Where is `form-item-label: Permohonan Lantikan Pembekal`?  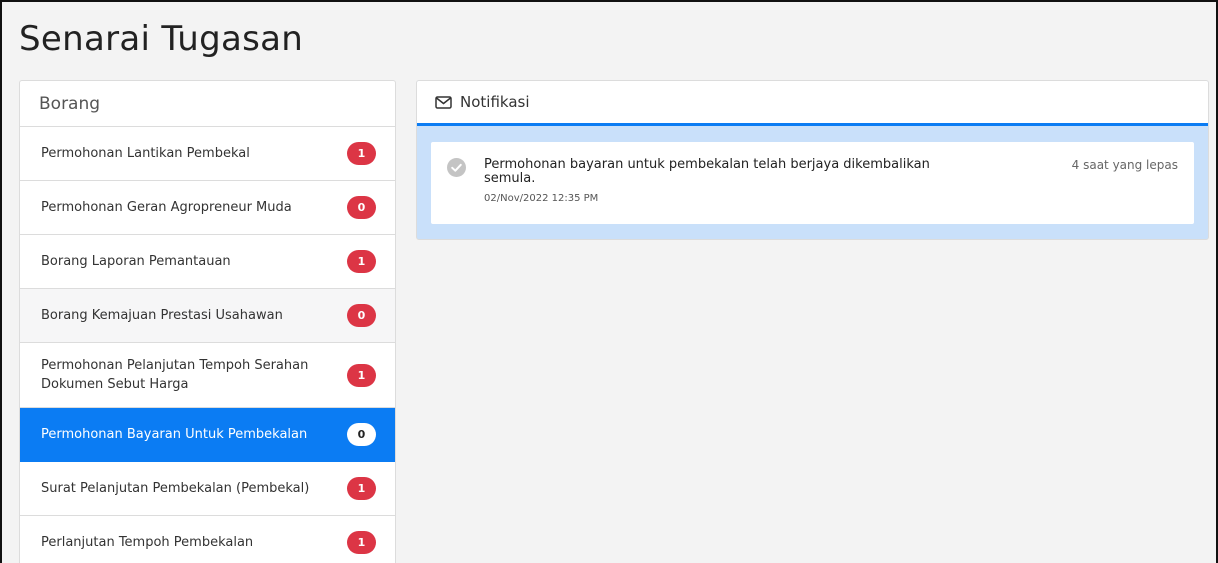
form-item-label: Permohonan Lantikan Pembekal is located at coordinates (145, 153).